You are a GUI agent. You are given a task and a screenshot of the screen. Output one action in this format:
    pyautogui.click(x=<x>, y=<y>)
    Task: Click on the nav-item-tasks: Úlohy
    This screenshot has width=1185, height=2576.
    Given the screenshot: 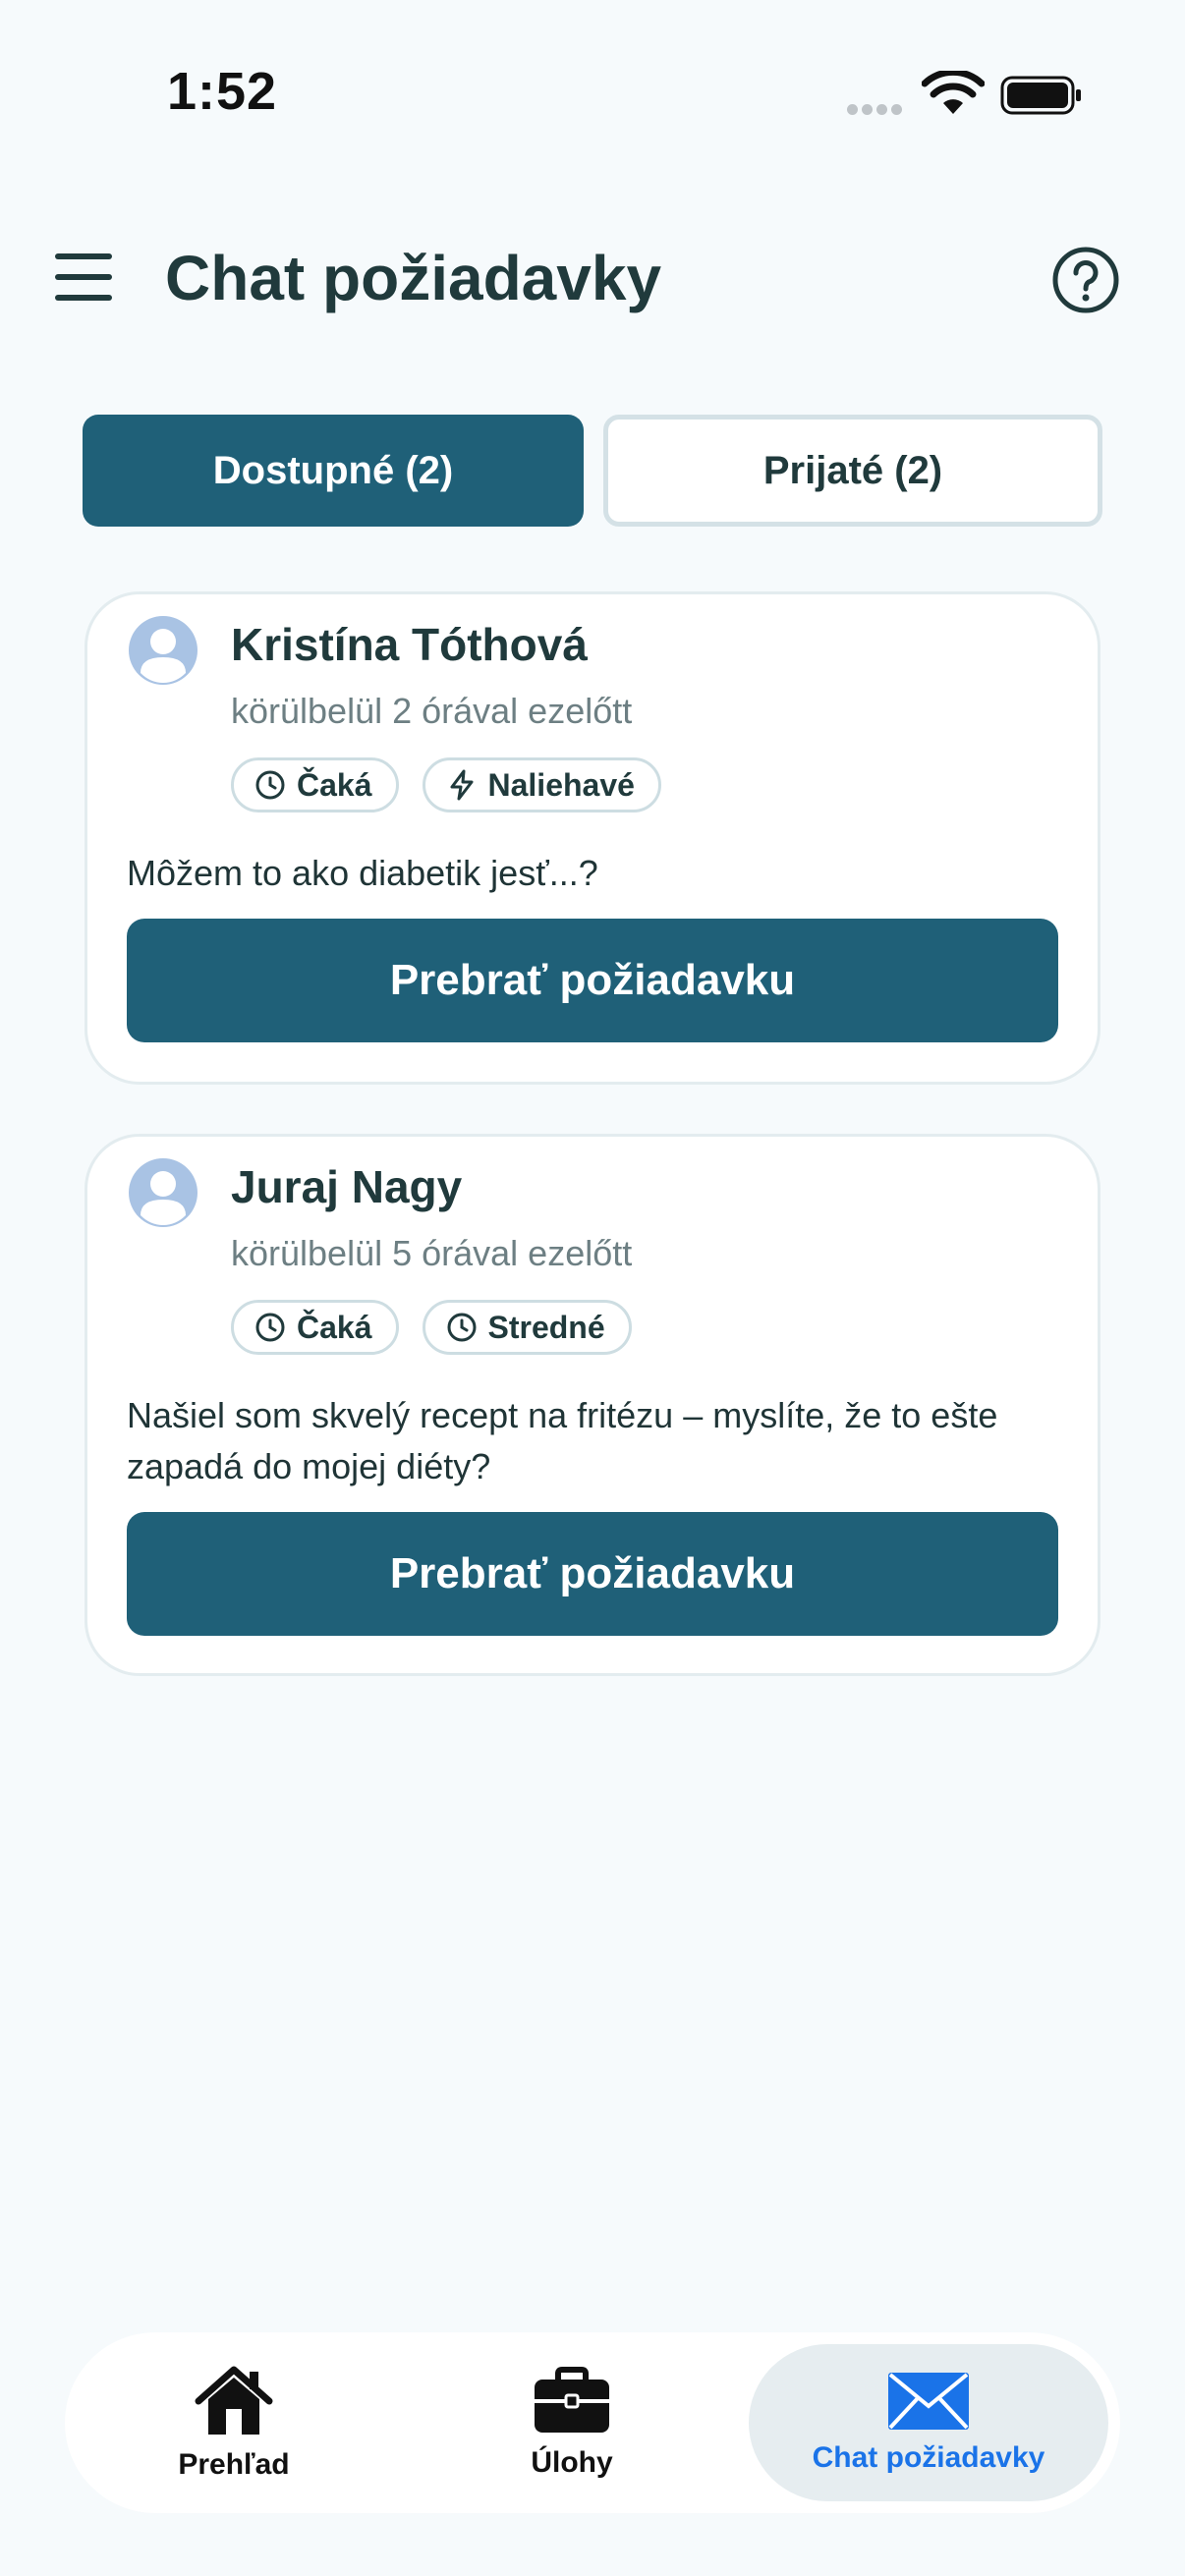 What is the action you would take?
    pyautogui.click(x=571, y=2422)
    